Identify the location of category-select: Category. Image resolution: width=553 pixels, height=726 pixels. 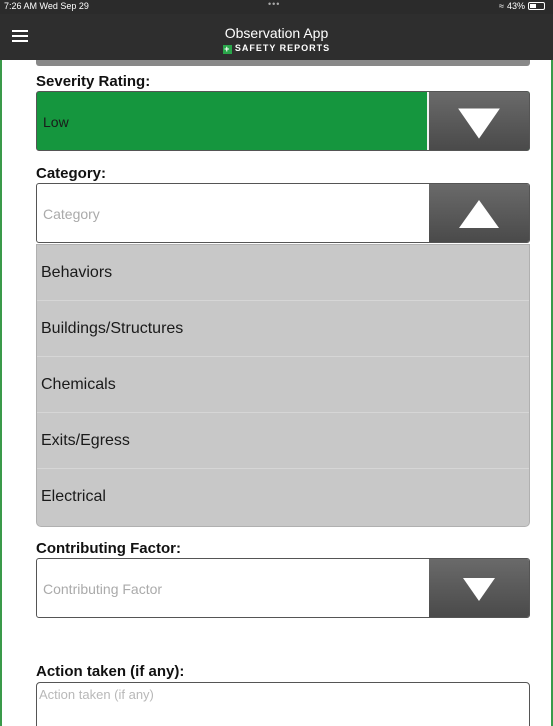
(283, 213).